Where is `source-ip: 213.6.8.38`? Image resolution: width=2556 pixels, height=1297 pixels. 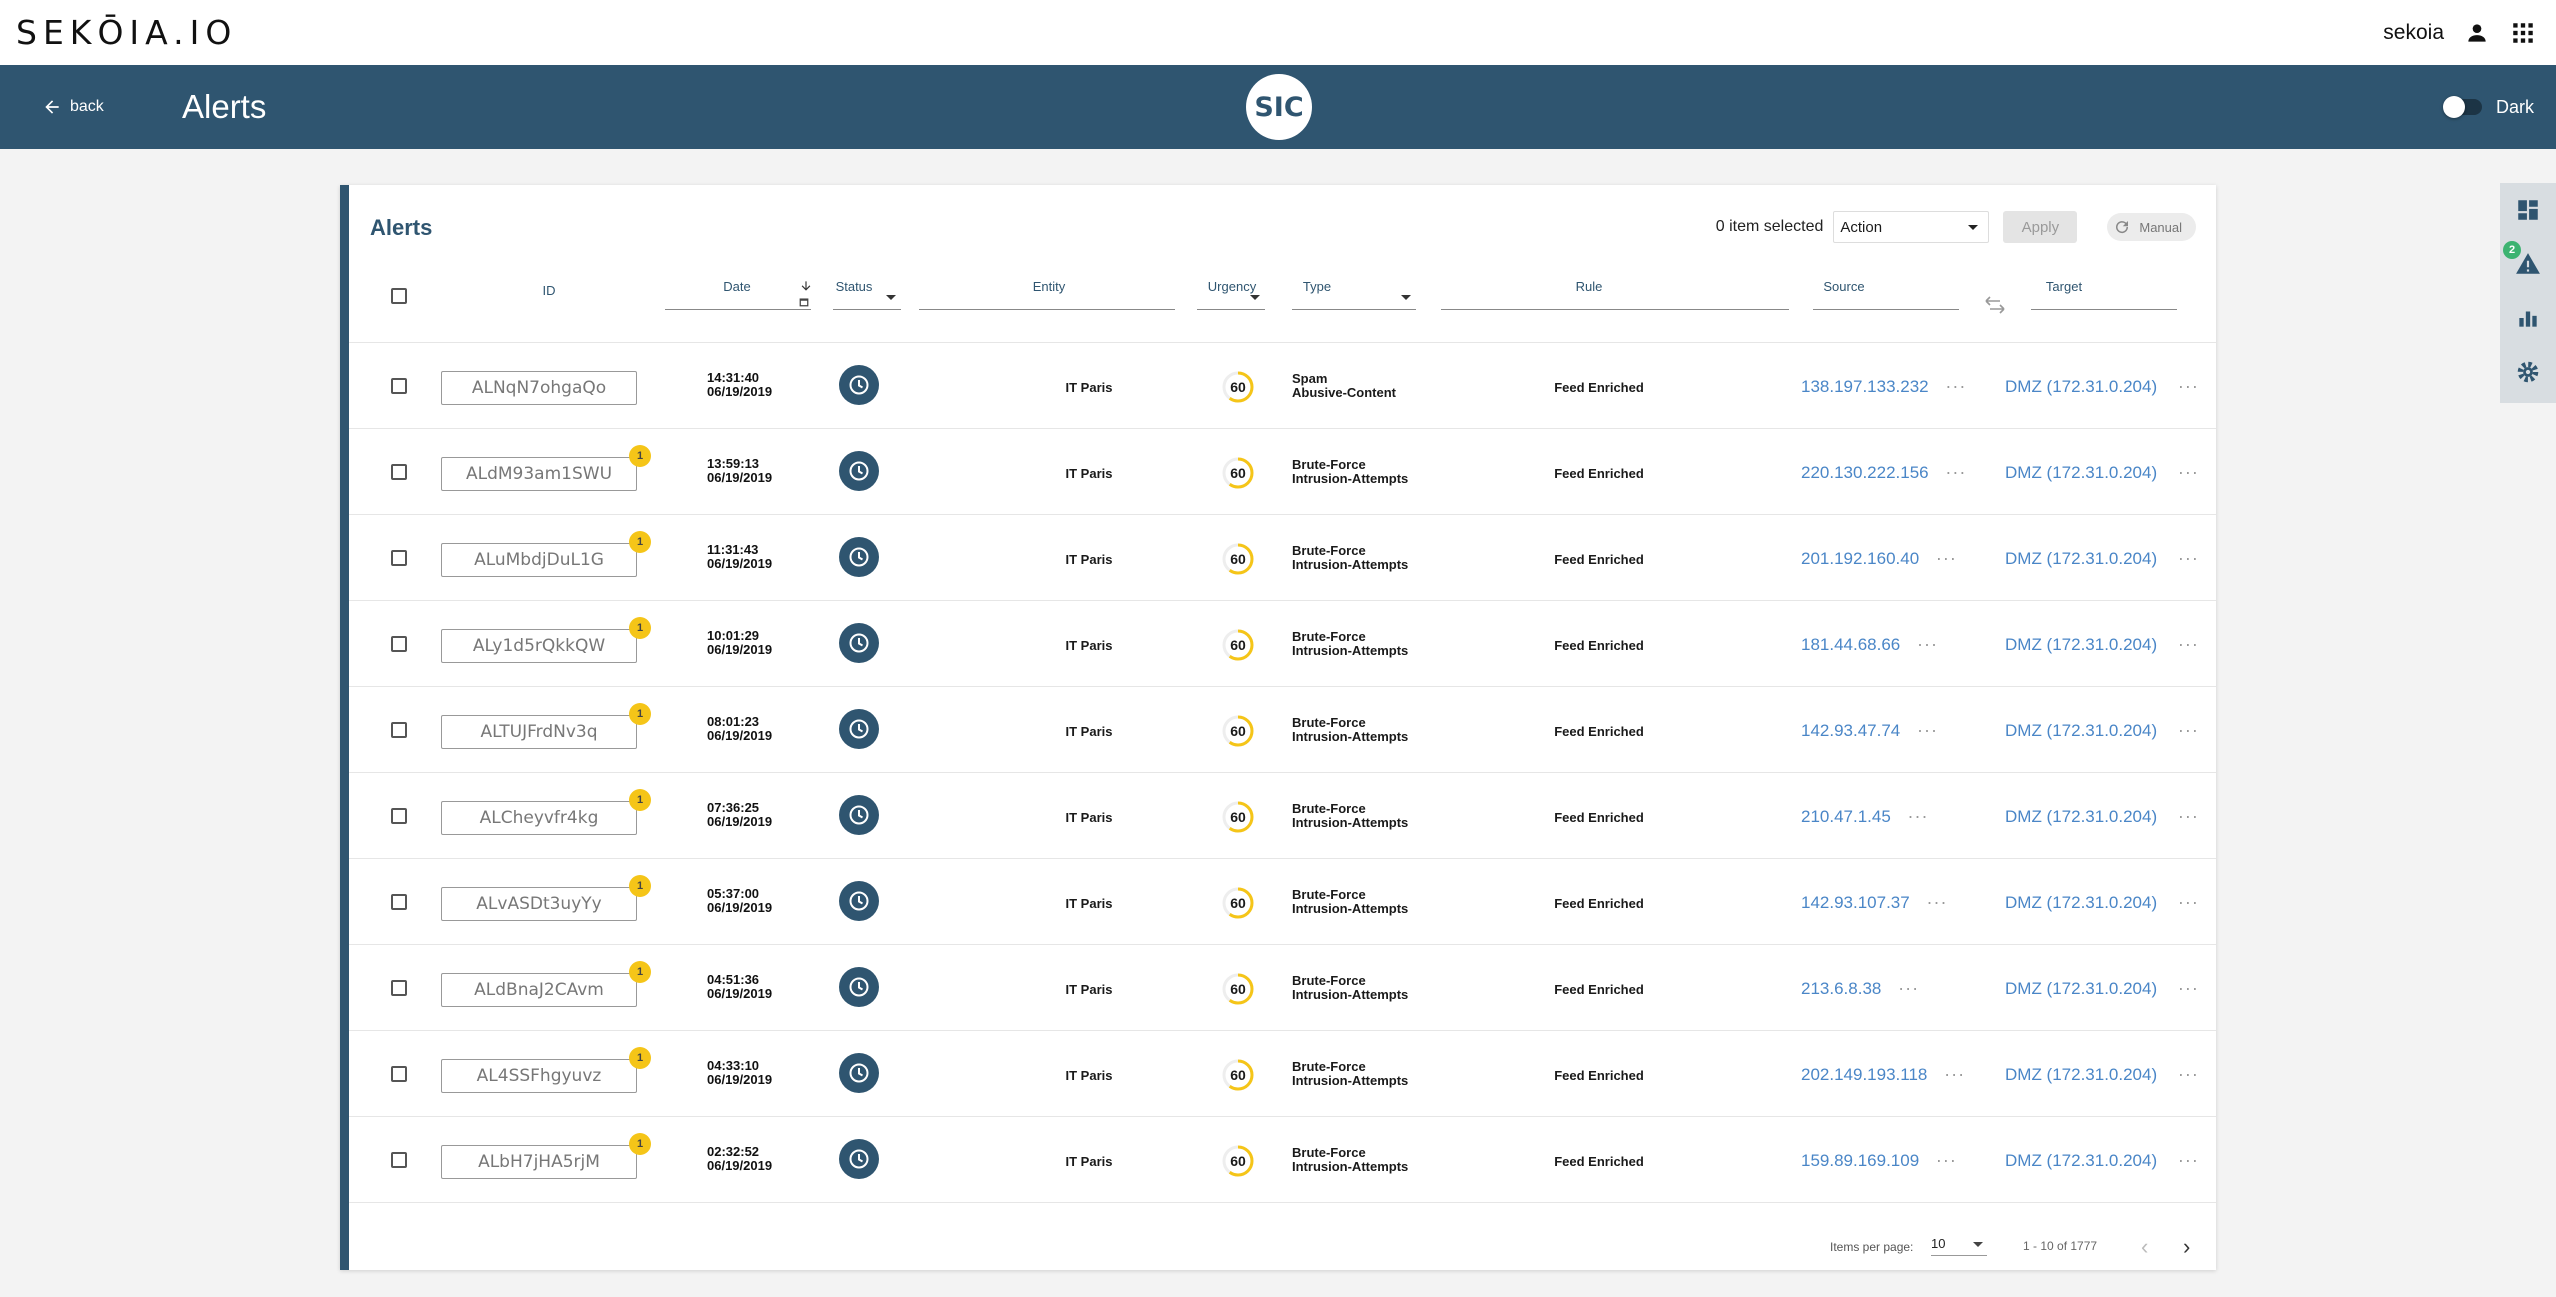
source-ip: 213.6.8.38 is located at coordinates (1841, 988).